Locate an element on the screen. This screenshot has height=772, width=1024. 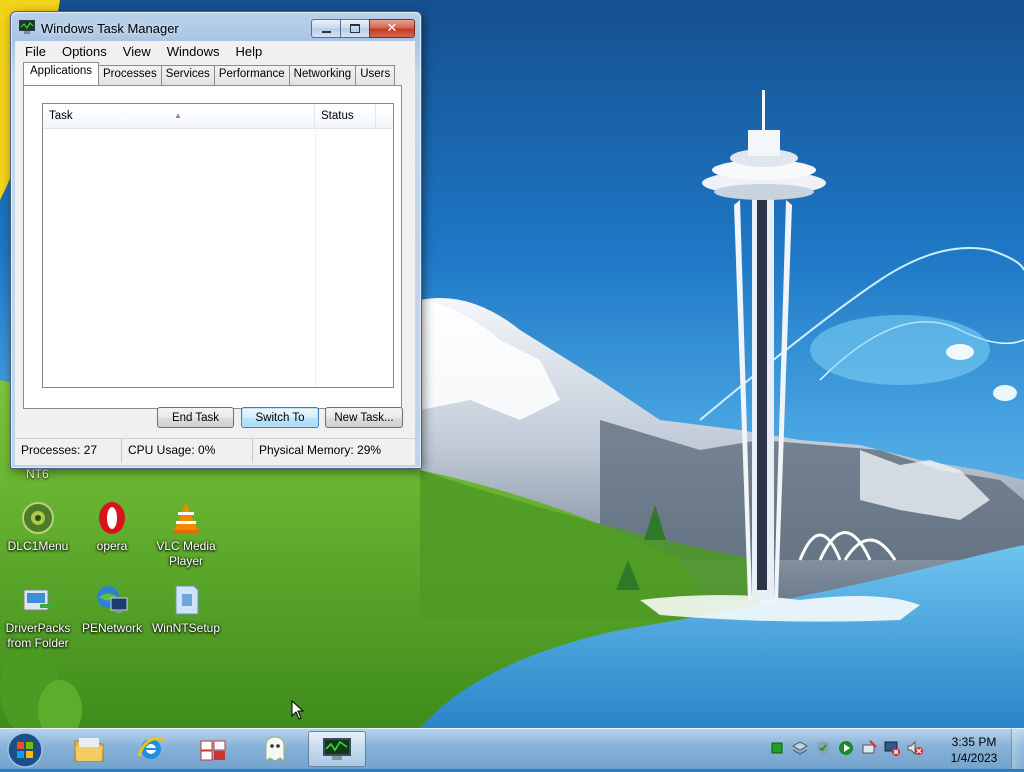
status-cpu-usage: CPU Usage: 0% is located at coordinates (187, 451).